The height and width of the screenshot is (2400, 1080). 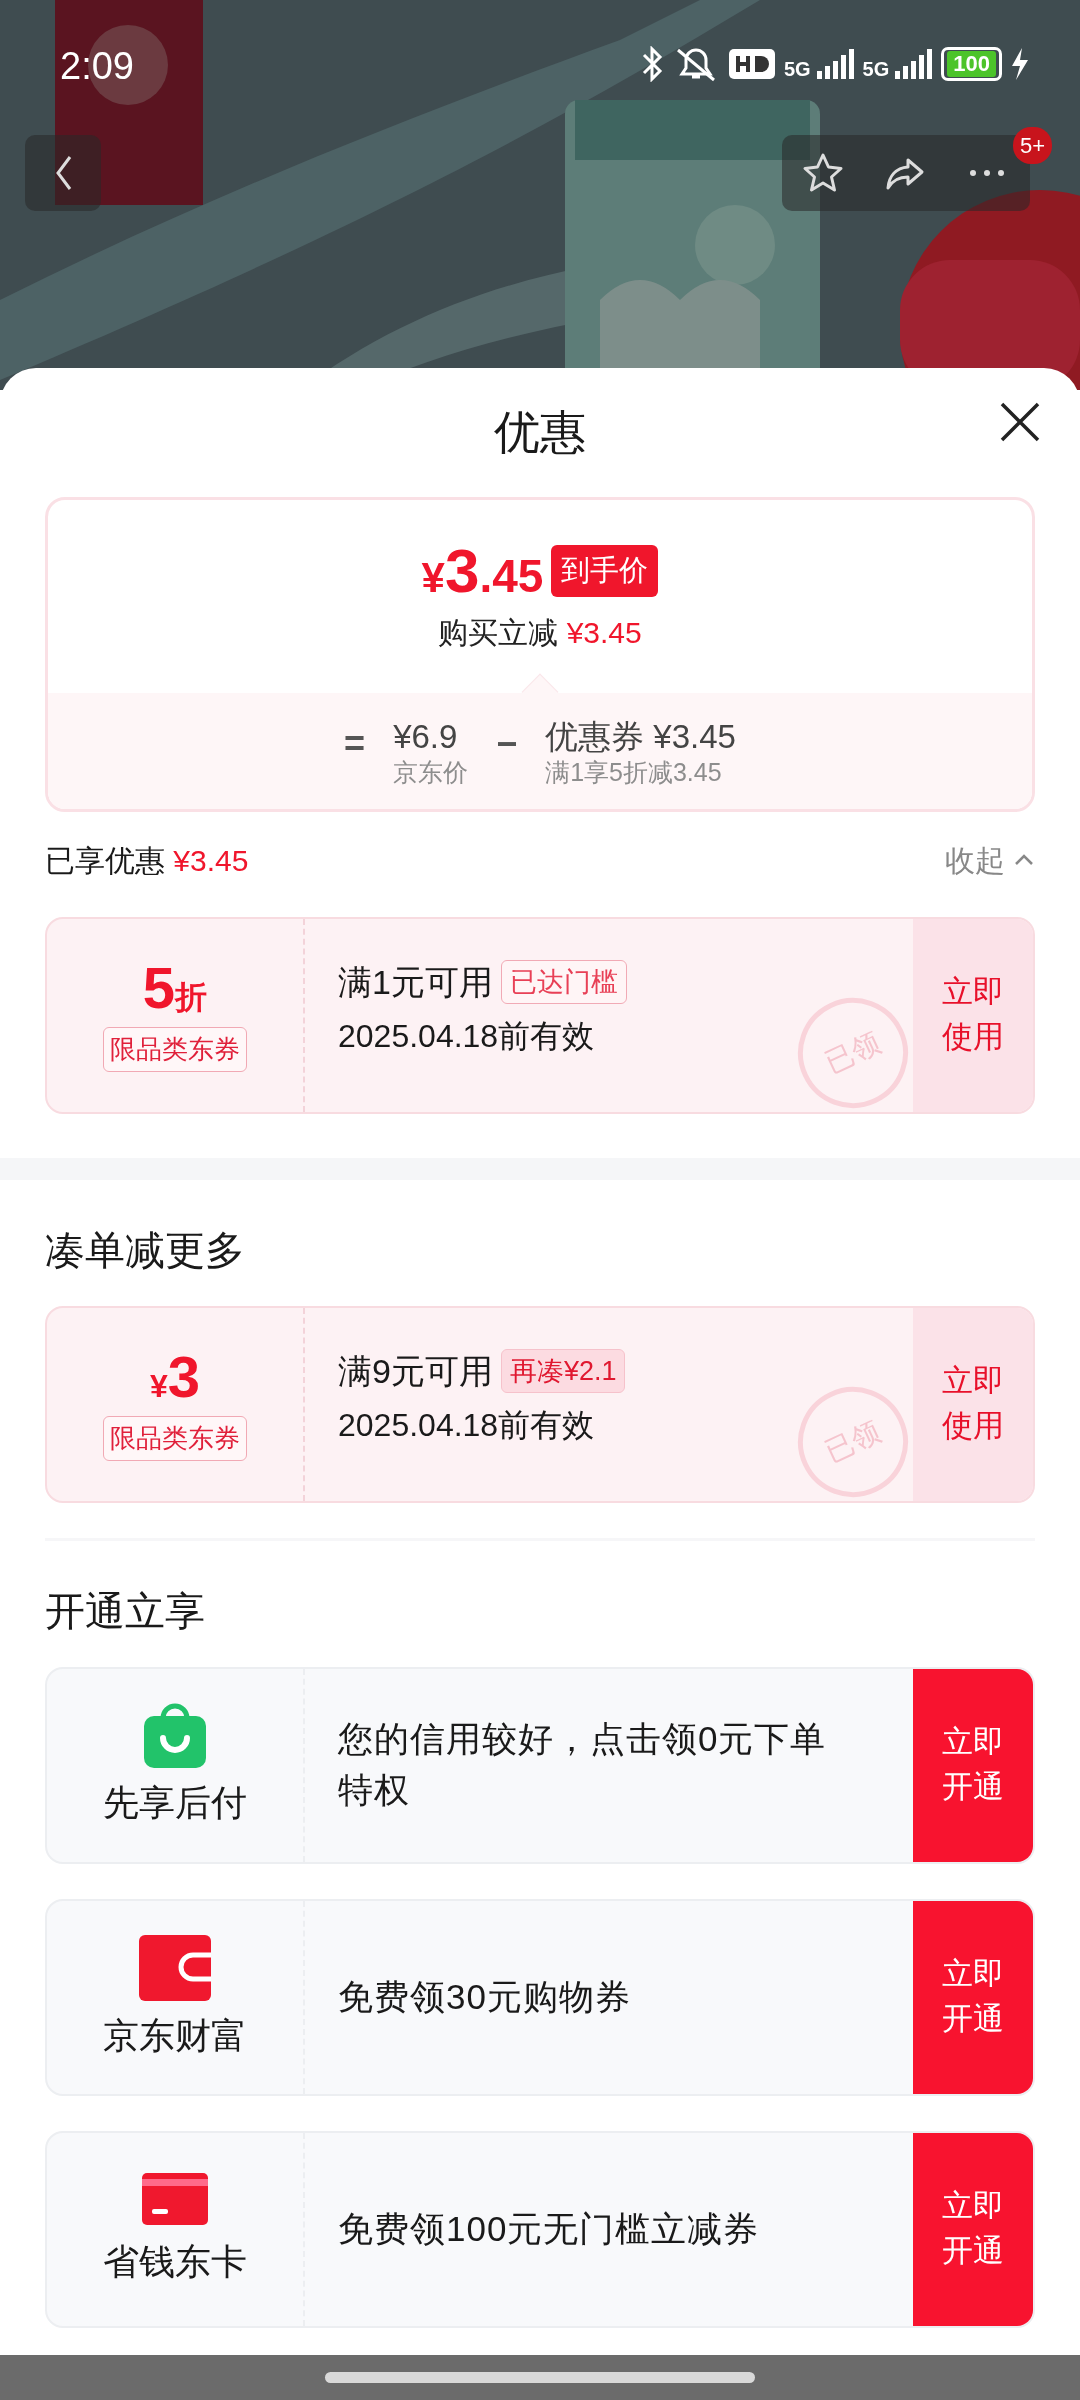 I want to click on section-title: 凑单减更多, so click(x=145, y=1250).